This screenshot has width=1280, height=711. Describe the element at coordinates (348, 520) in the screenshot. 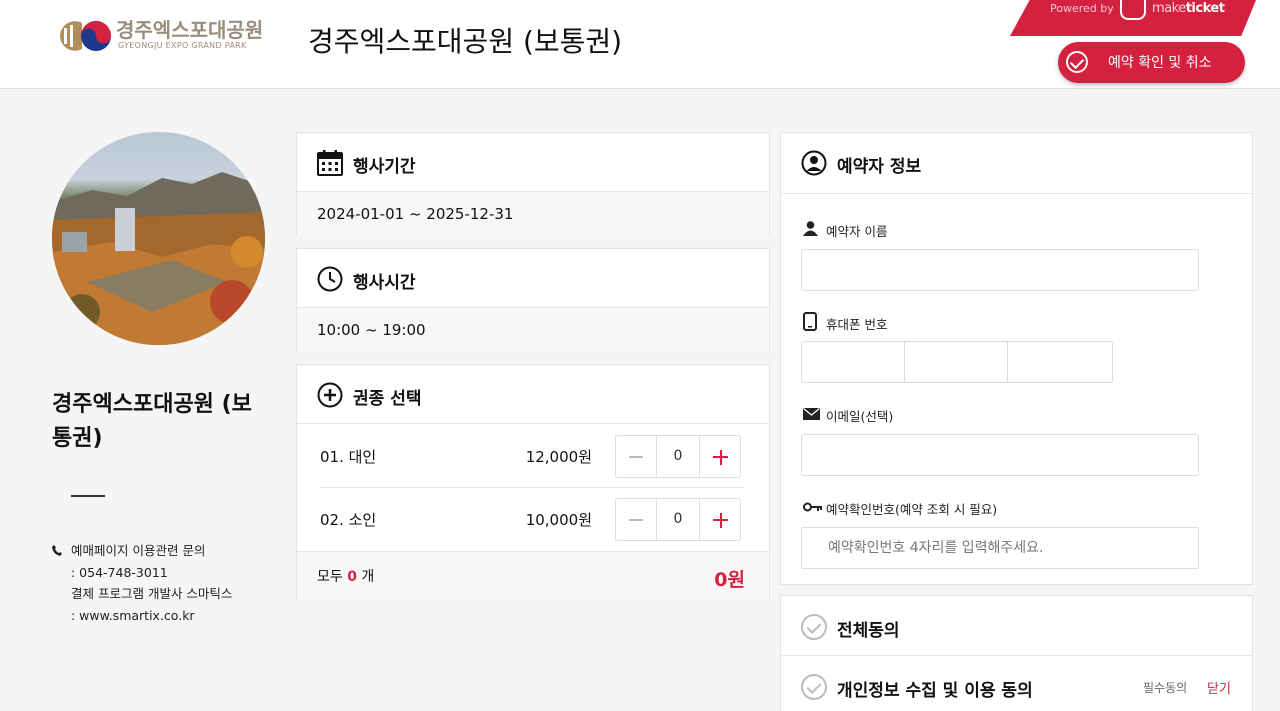

I see `ticket-name: 02. 소인` at that location.